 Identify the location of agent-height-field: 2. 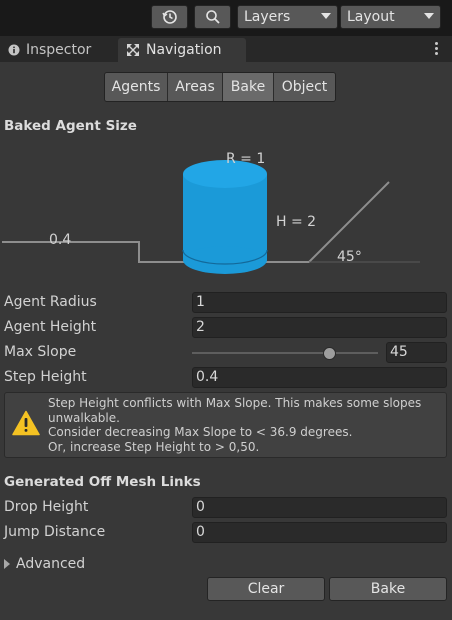
(319, 327).